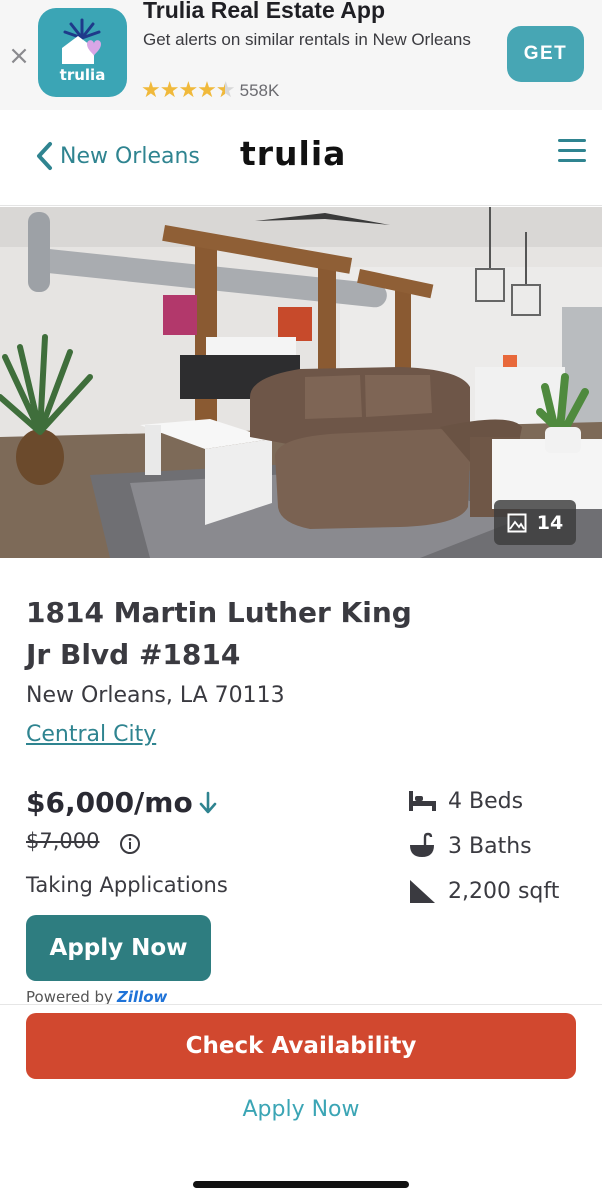 The image size is (602, 1200). Describe the element at coordinates (259, 90) in the screenshot. I see `rating-count: 558K` at that location.